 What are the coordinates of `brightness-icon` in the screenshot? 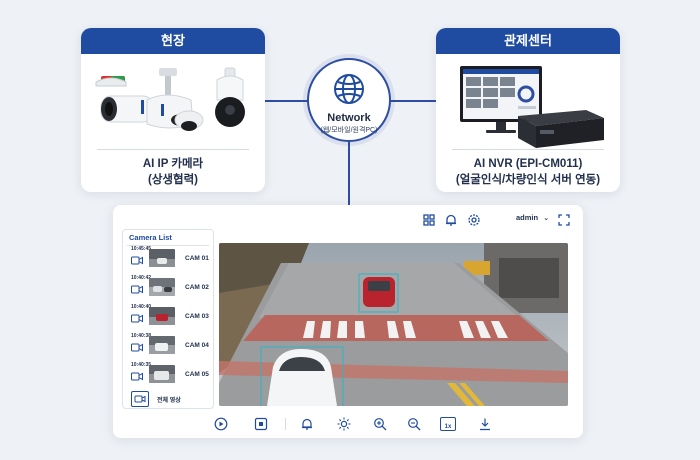 It's located at (344, 424).